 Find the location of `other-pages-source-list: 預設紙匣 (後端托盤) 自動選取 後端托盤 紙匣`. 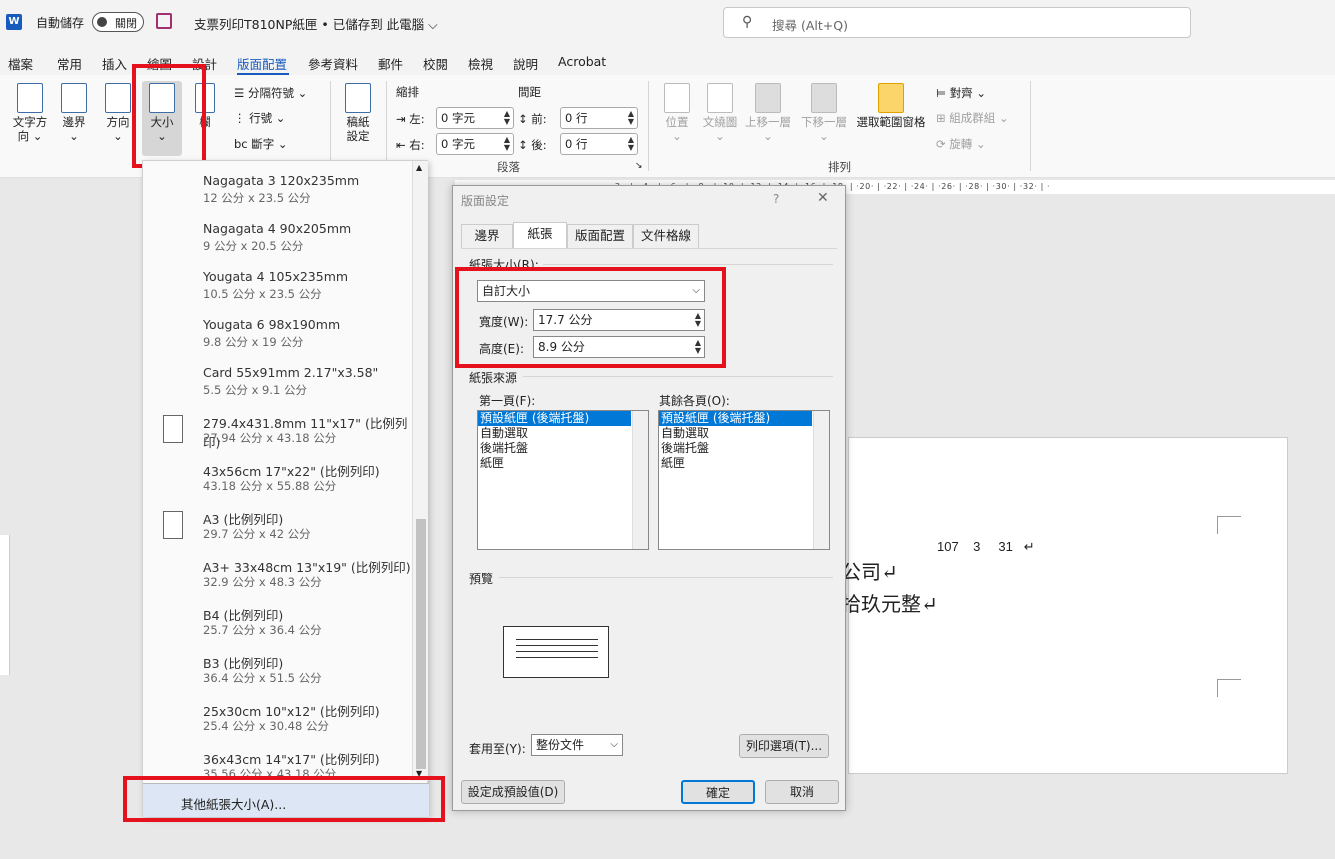

other-pages-source-list: 預設紙匣 (後端托盤) 自動選取 後端托盤 紙匣 is located at coordinates (744, 480).